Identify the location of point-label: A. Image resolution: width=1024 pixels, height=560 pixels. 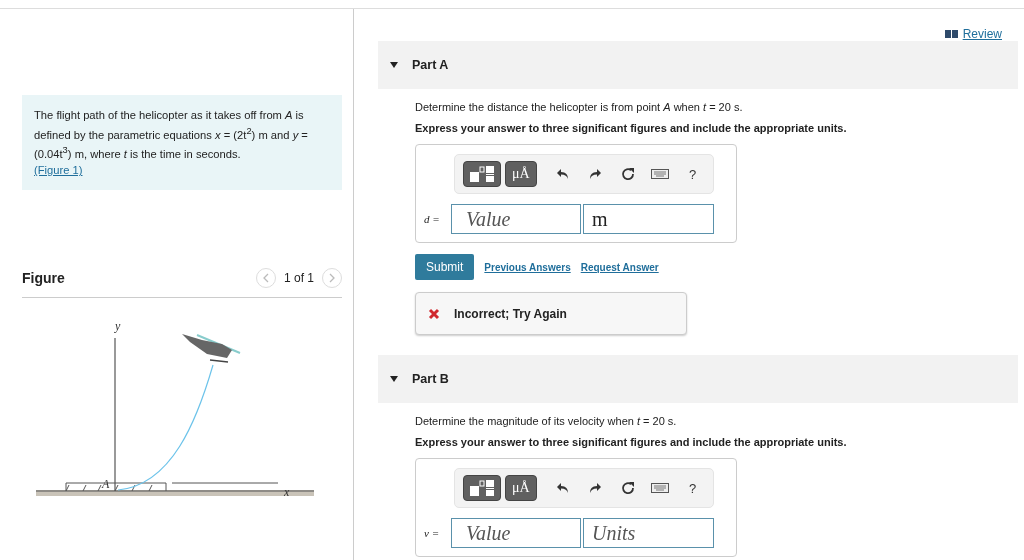
(106, 484).